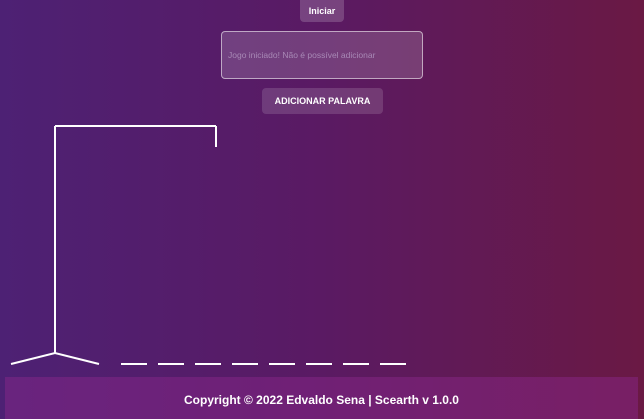 This screenshot has width=644, height=419. What do you see at coordinates (55, 358) in the screenshot?
I see `gallows-base` at bounding box center [55, 358].